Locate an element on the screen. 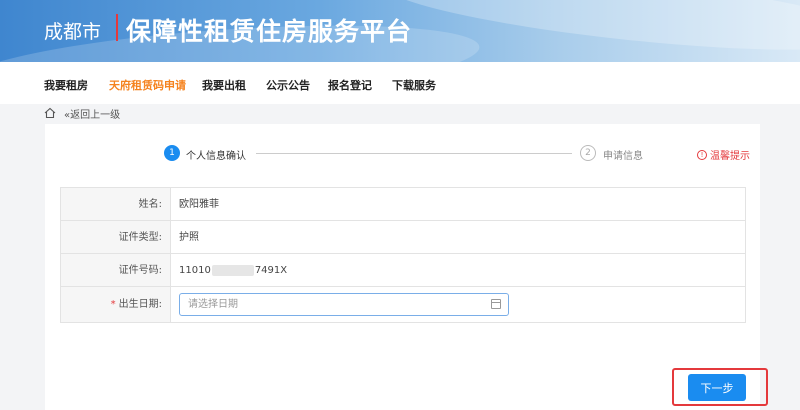 The height and width of the screenshot is (410, 800). step-2-label: 申请信息 is located at coordinates (623, 156).